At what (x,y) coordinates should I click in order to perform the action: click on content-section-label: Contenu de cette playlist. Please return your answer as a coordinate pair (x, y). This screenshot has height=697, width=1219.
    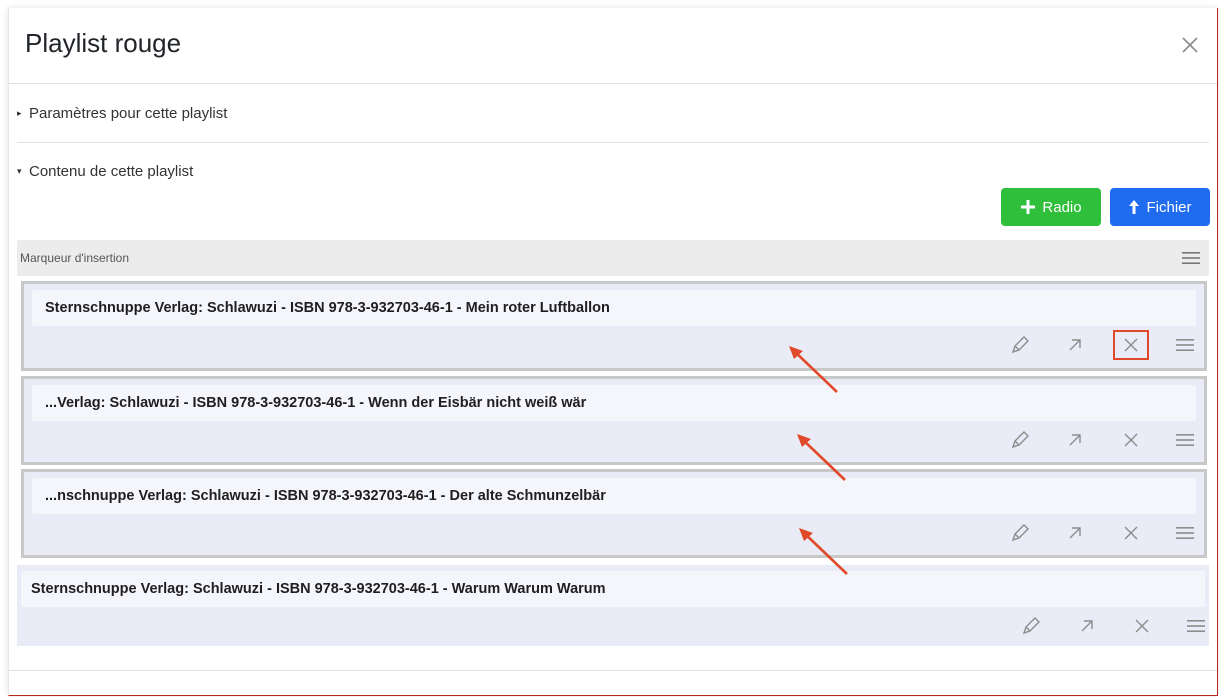
    Looking at the image, I should click on (111, 171).